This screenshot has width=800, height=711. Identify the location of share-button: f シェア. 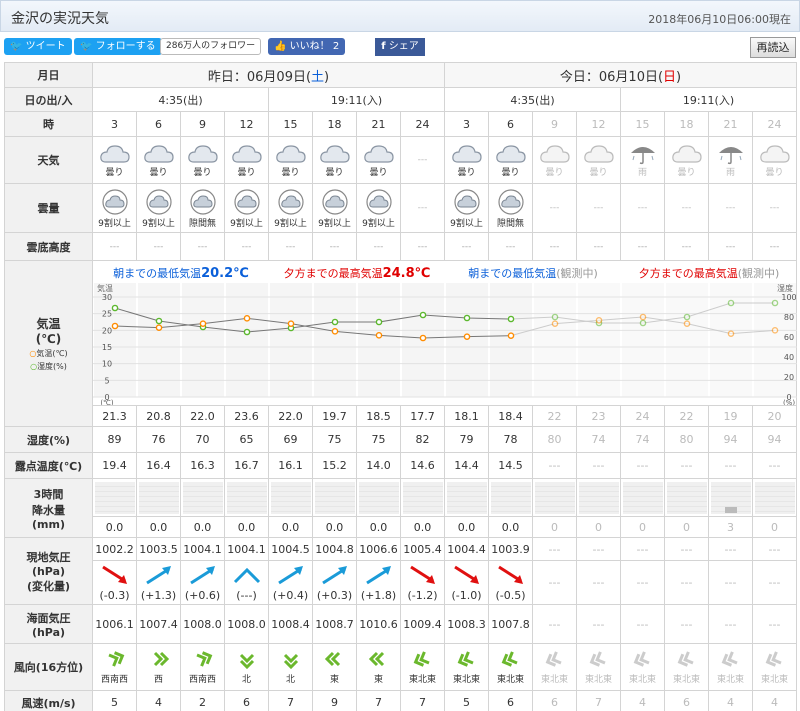
(400, 47).